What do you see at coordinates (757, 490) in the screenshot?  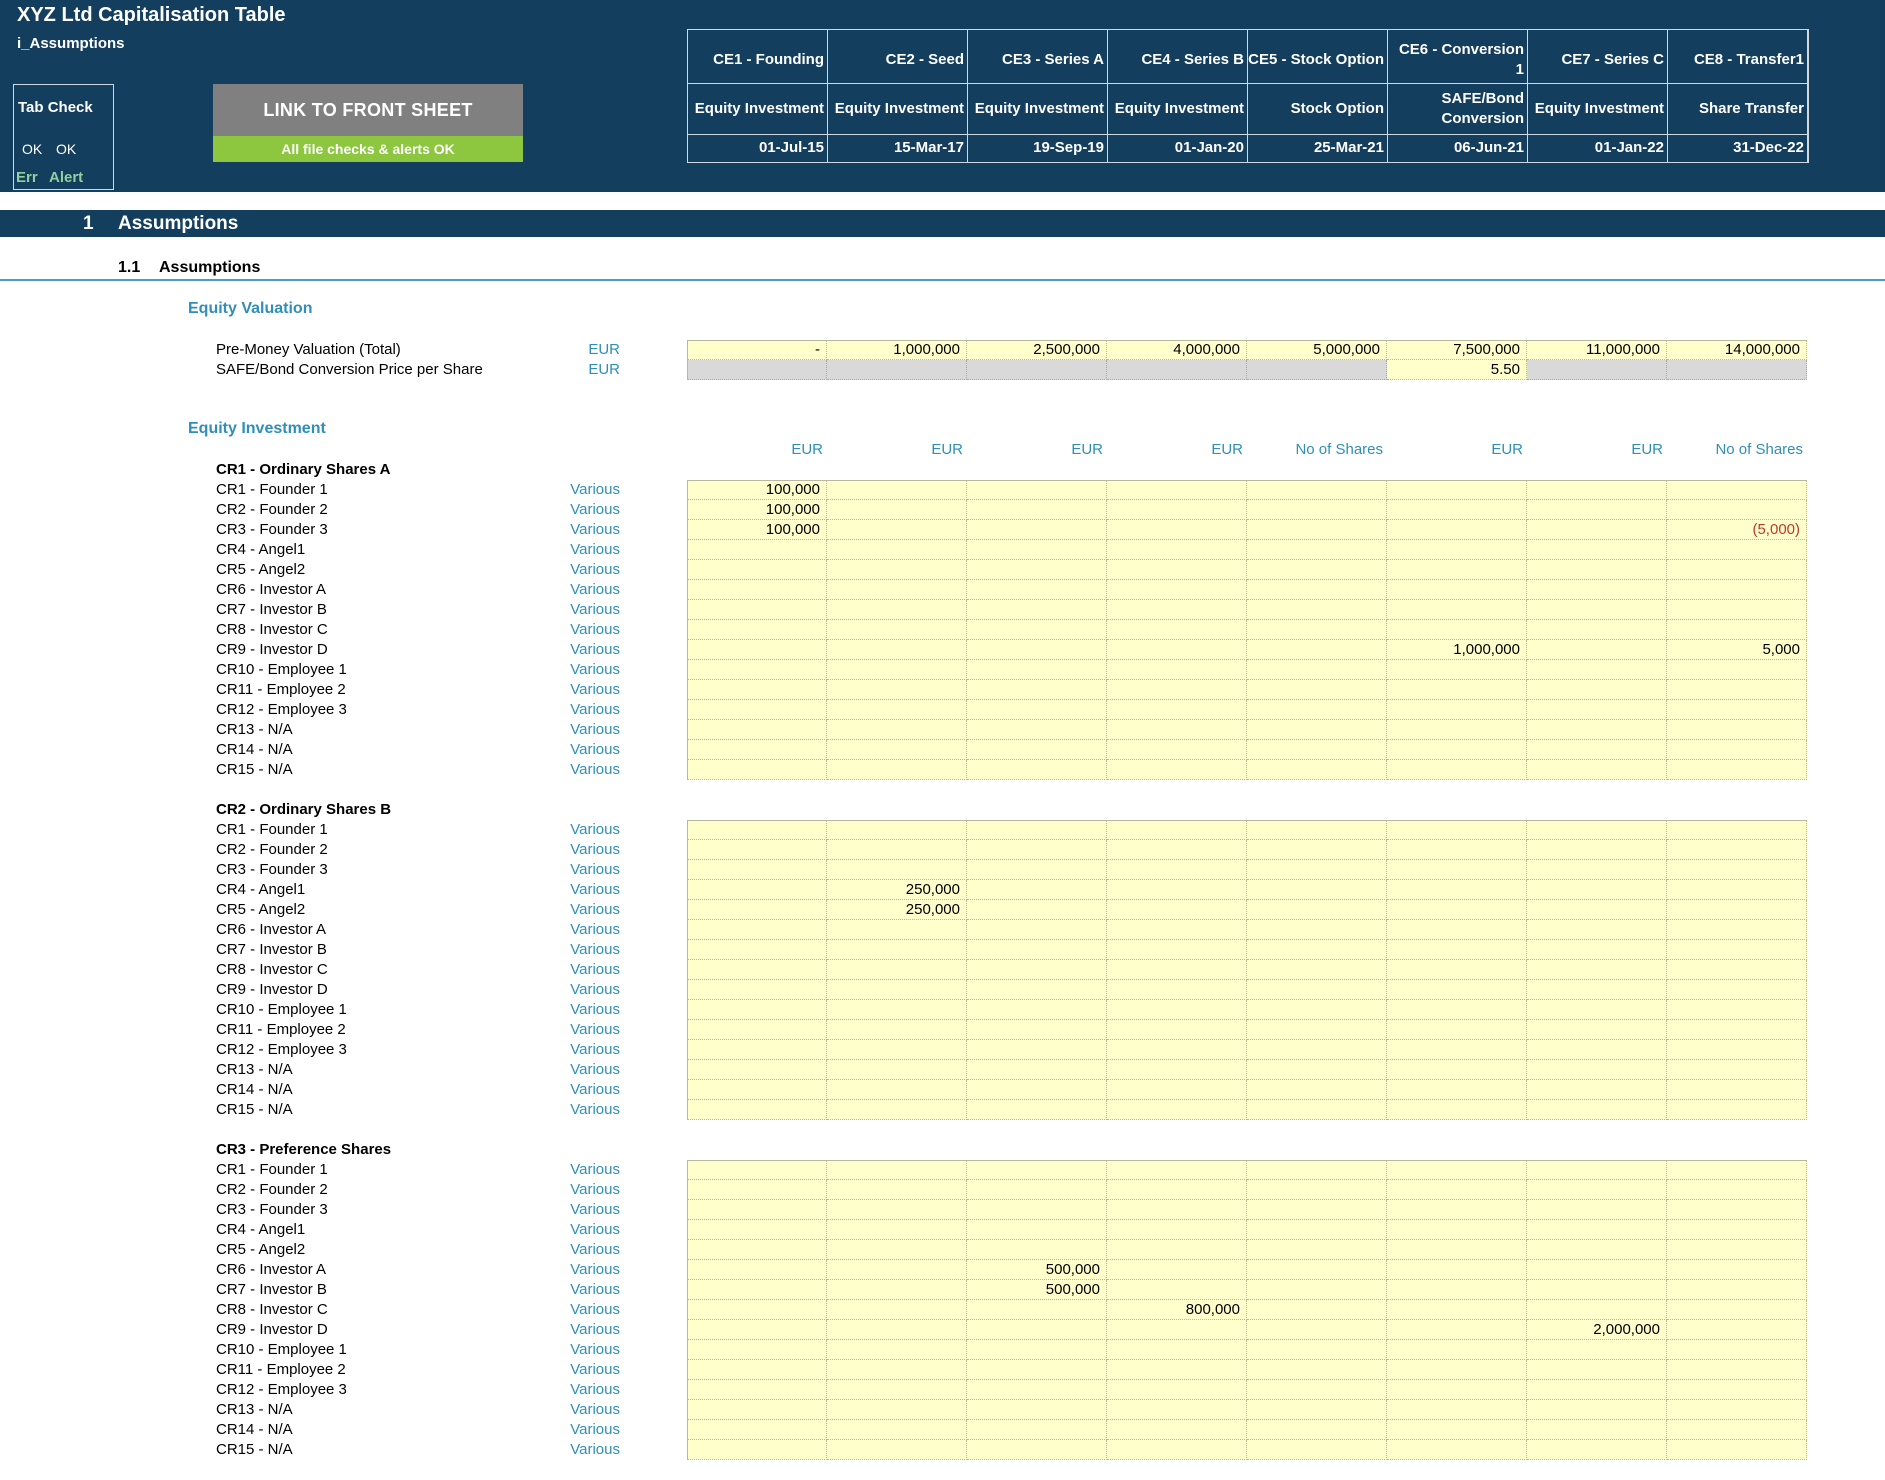 I see `input-cell: 100,000` at bounding box center [757, 490].